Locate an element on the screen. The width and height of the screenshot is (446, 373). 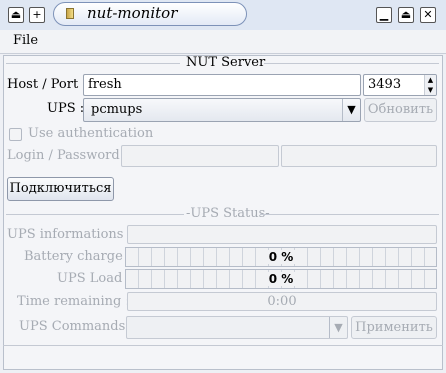
ups-label: UPS : is located at coordinates (66, 108).